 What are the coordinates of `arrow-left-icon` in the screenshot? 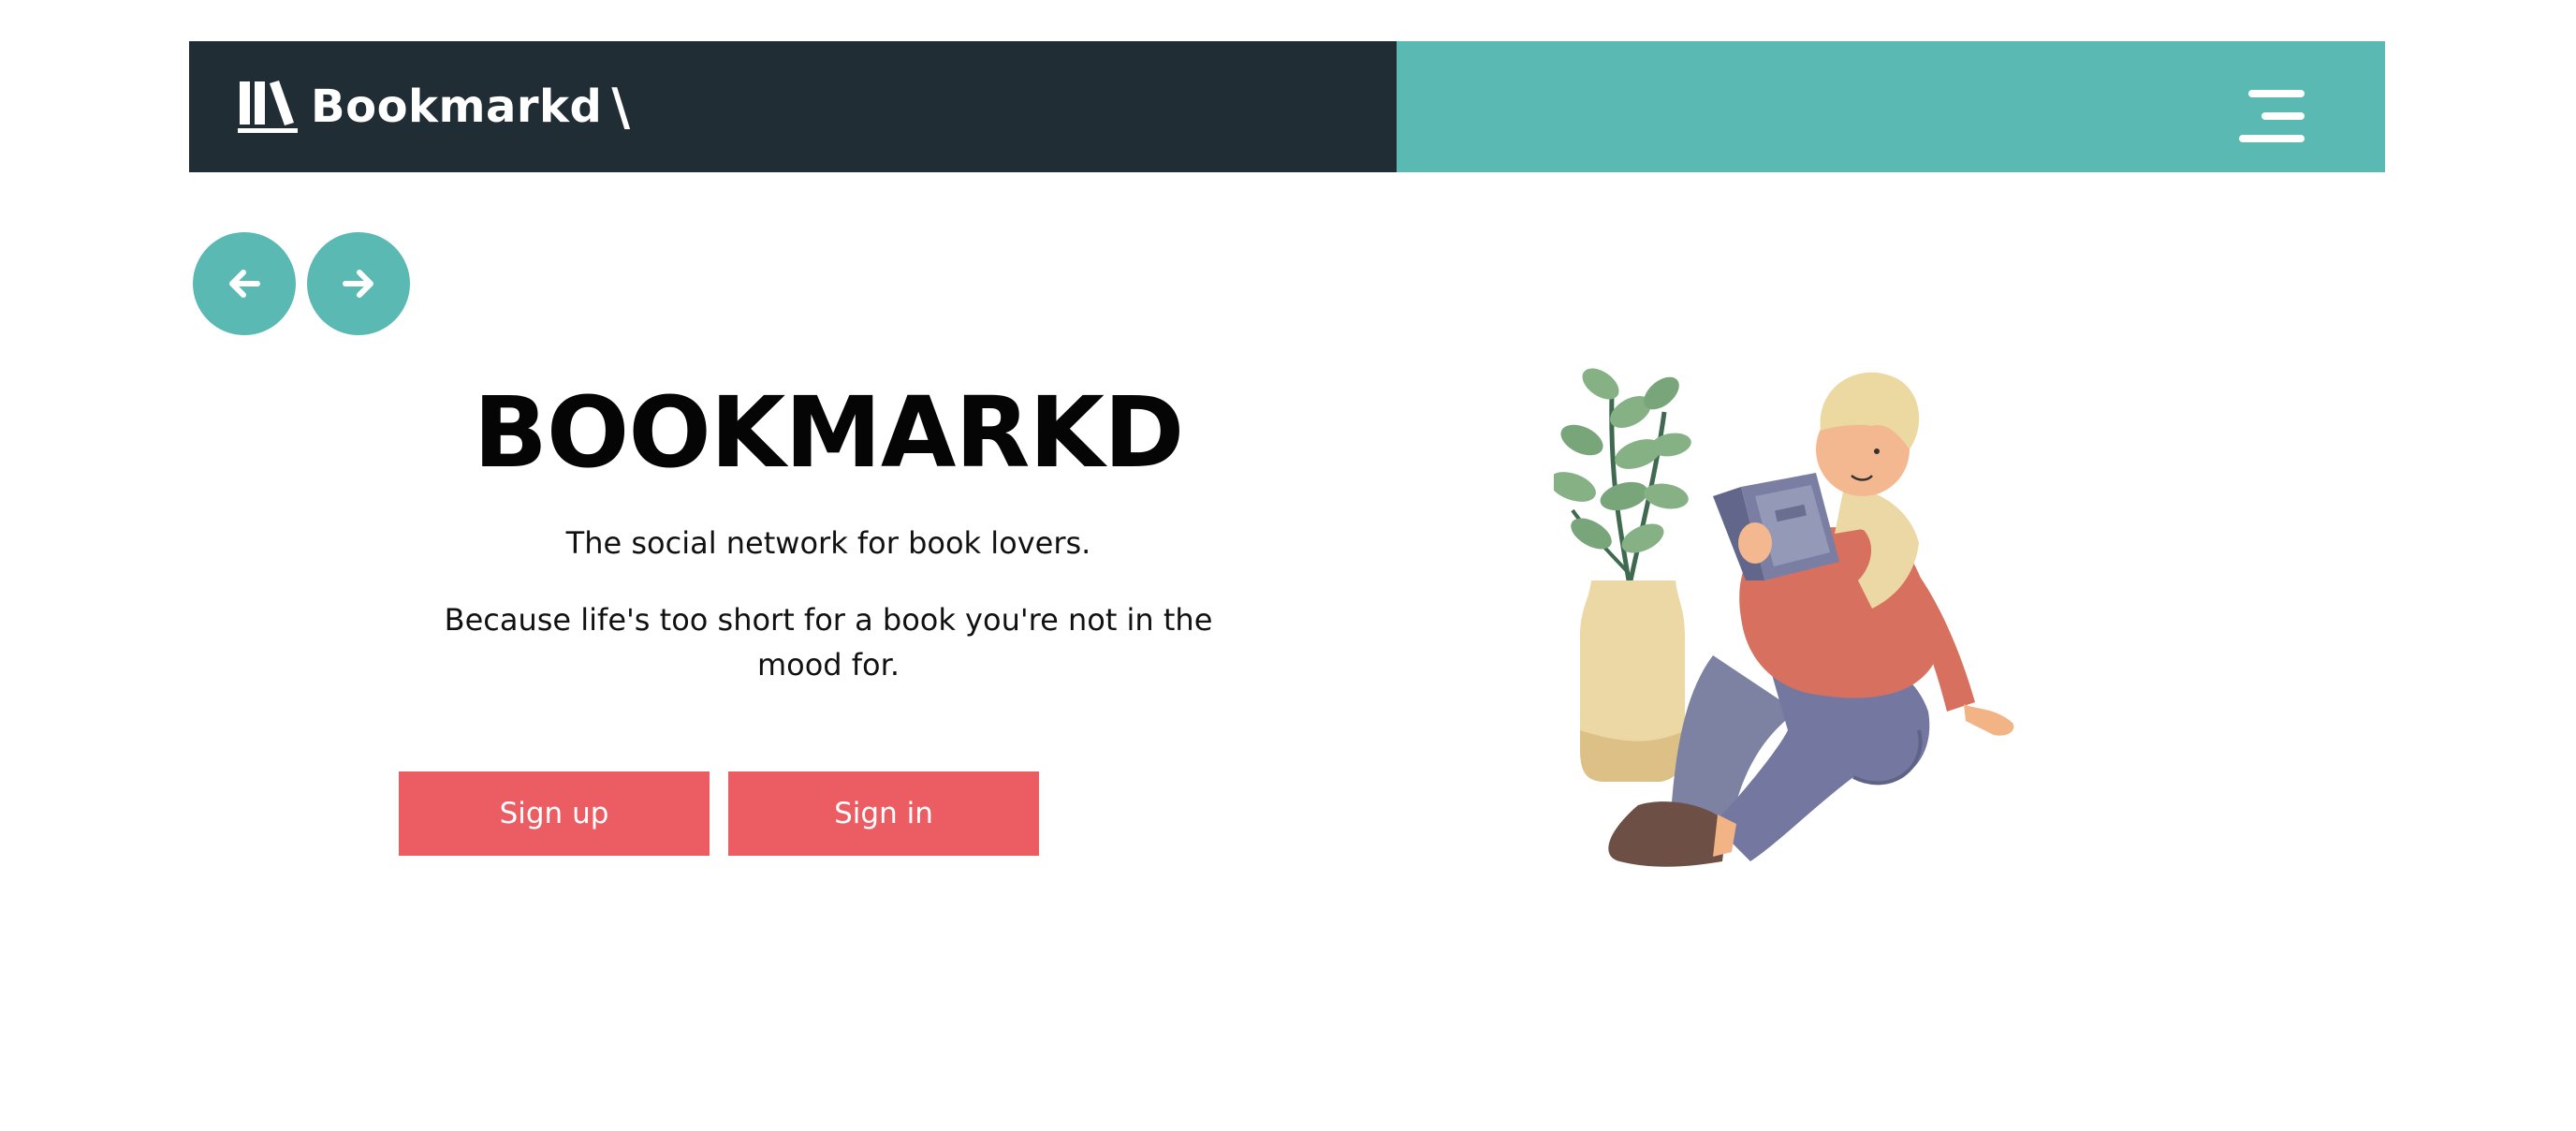 It's located at (244, 284).